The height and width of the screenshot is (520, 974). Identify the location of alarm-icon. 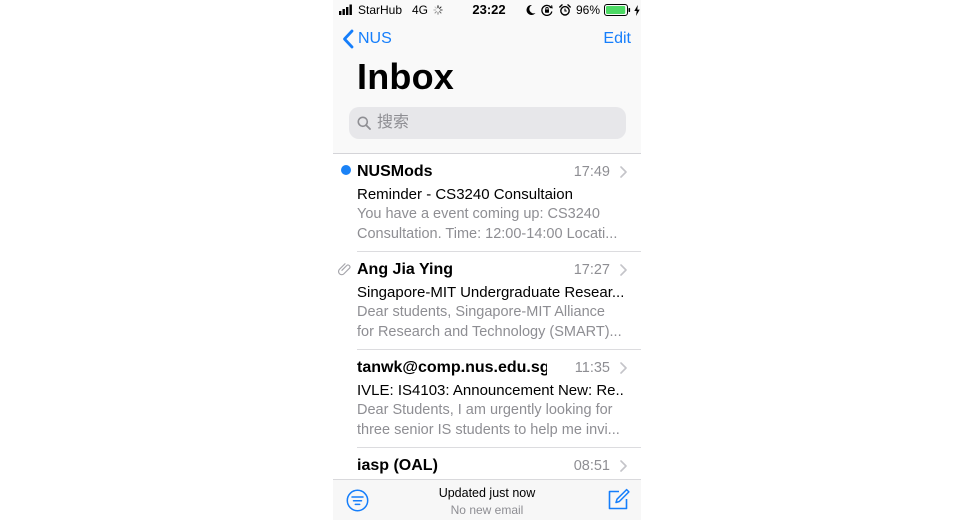
(565, 10).